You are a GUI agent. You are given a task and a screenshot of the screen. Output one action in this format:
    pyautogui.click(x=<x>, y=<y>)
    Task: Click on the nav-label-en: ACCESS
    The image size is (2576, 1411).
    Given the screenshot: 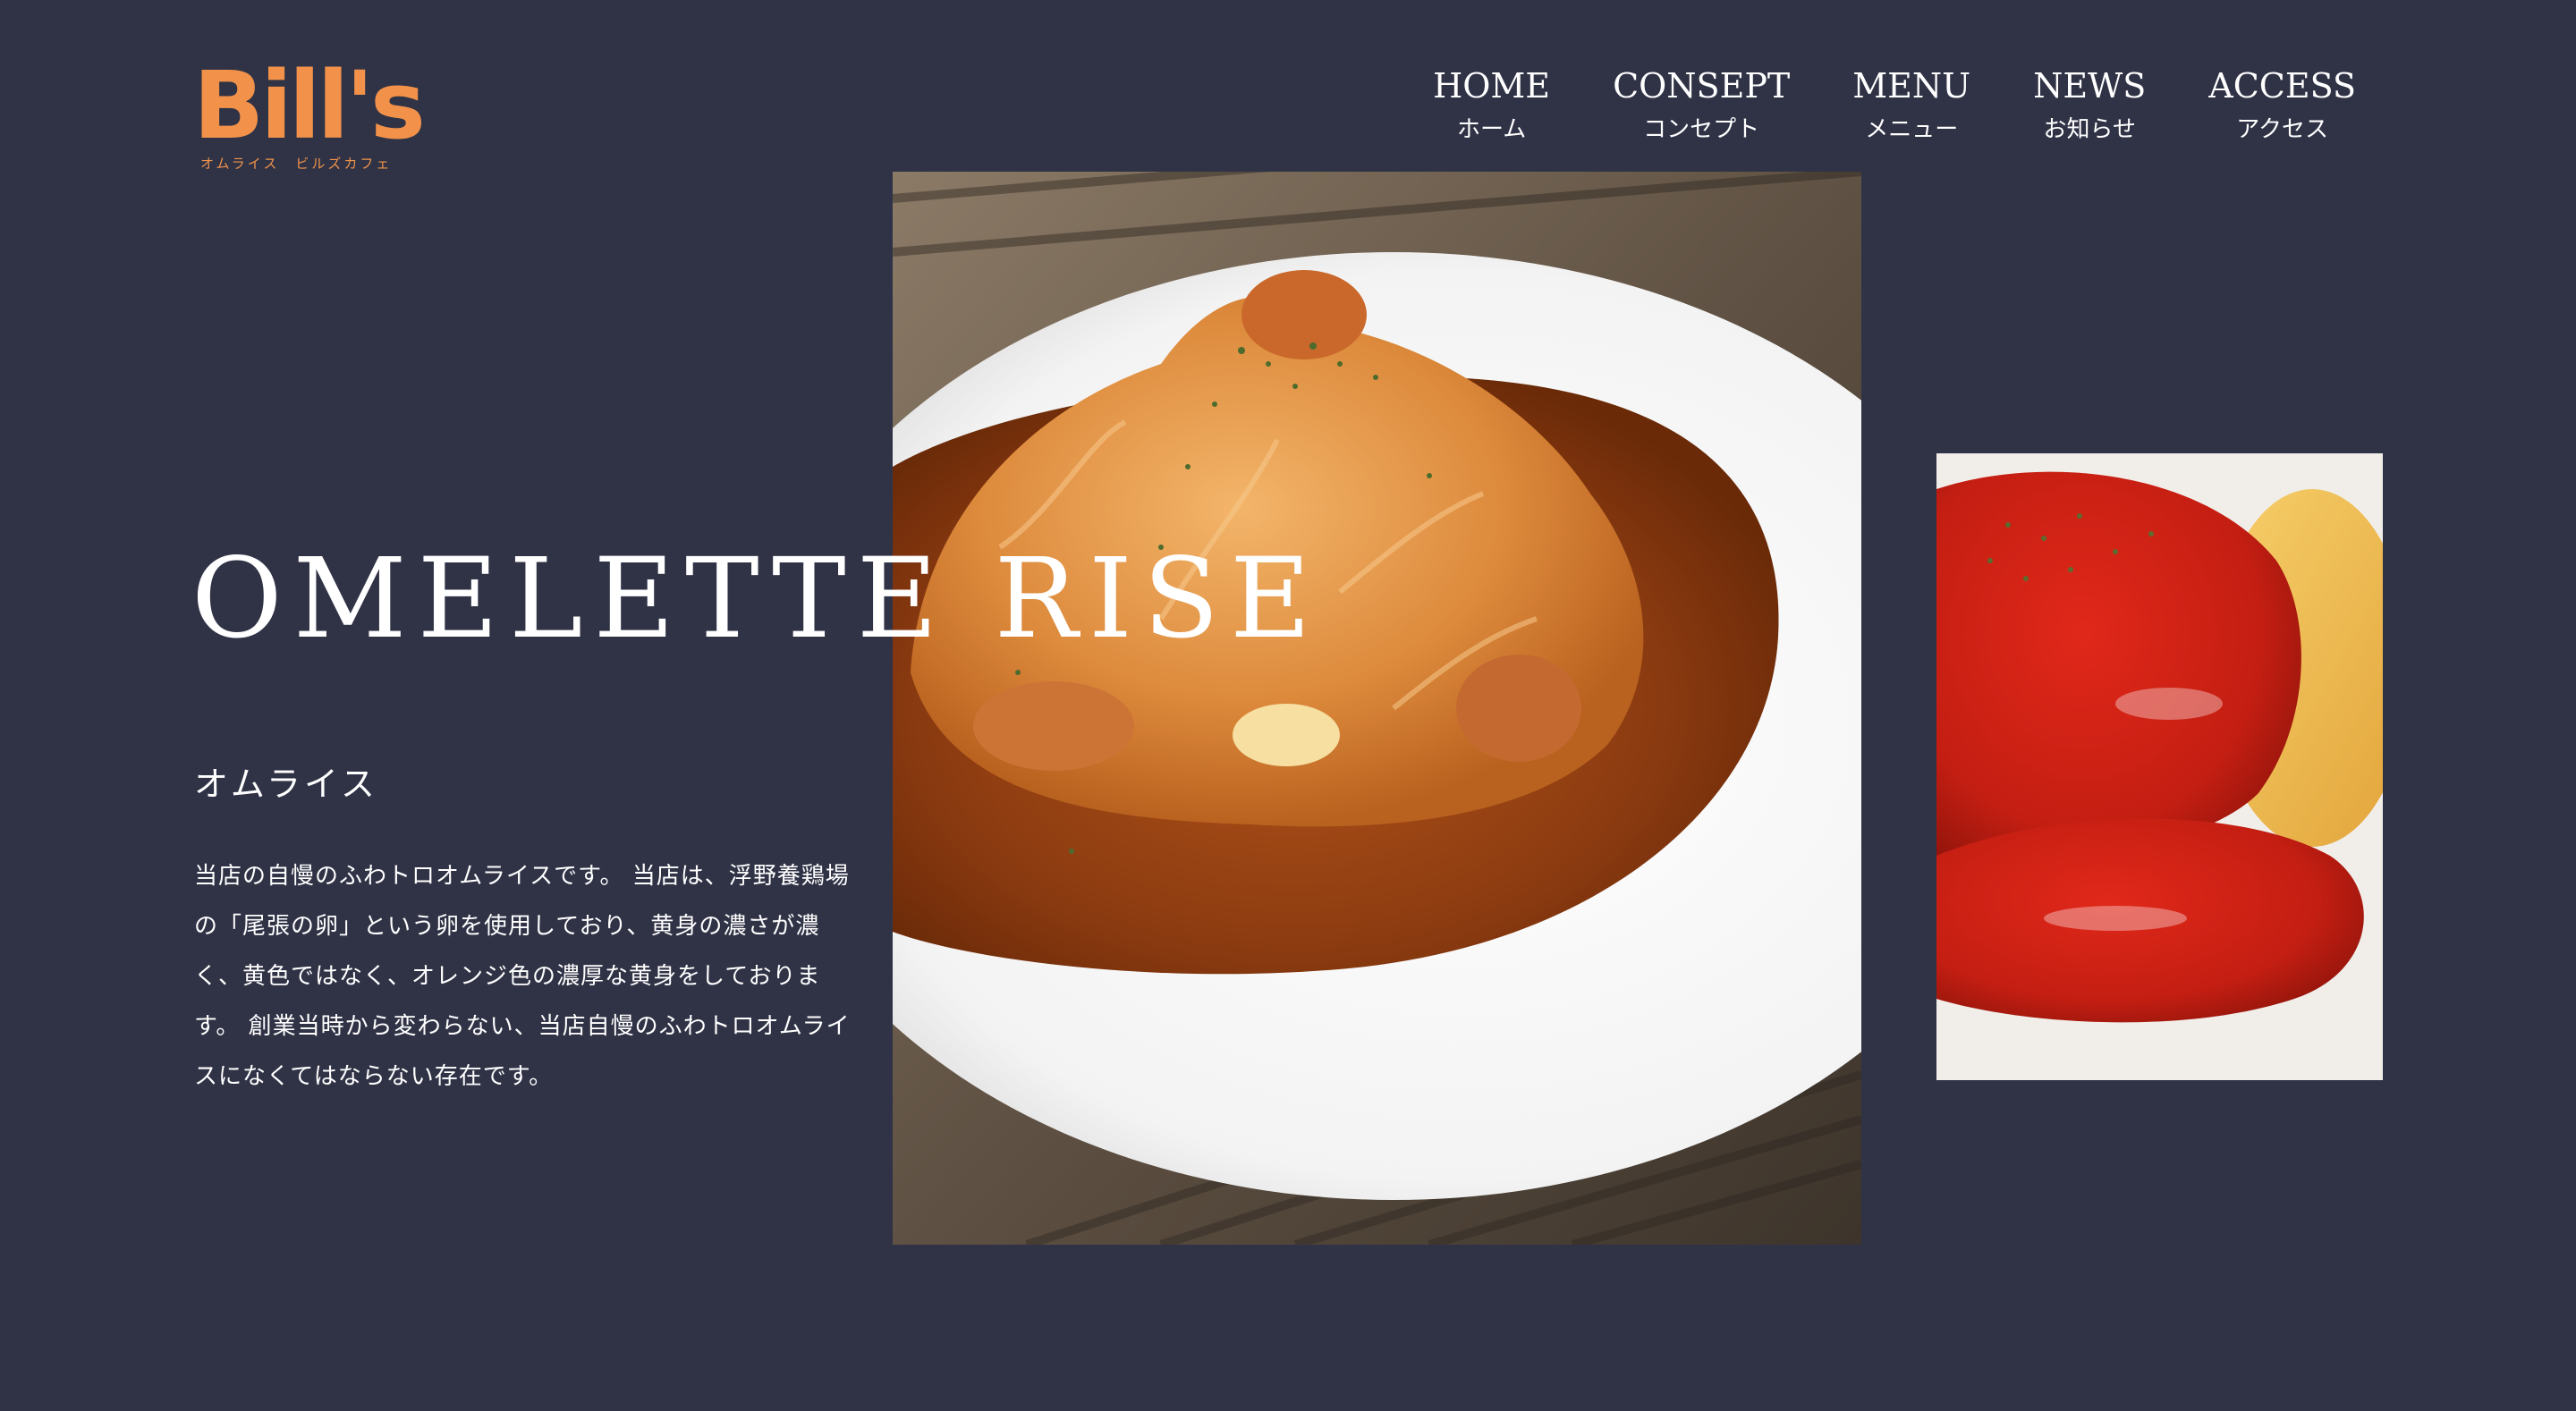 What is the action you would take?
    pyautogui.click(x=2282, y=86)
    